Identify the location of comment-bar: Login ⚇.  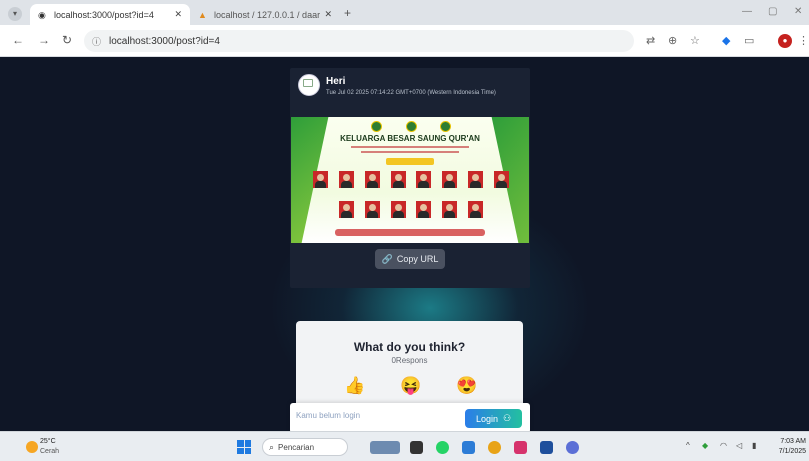
(410, 417).